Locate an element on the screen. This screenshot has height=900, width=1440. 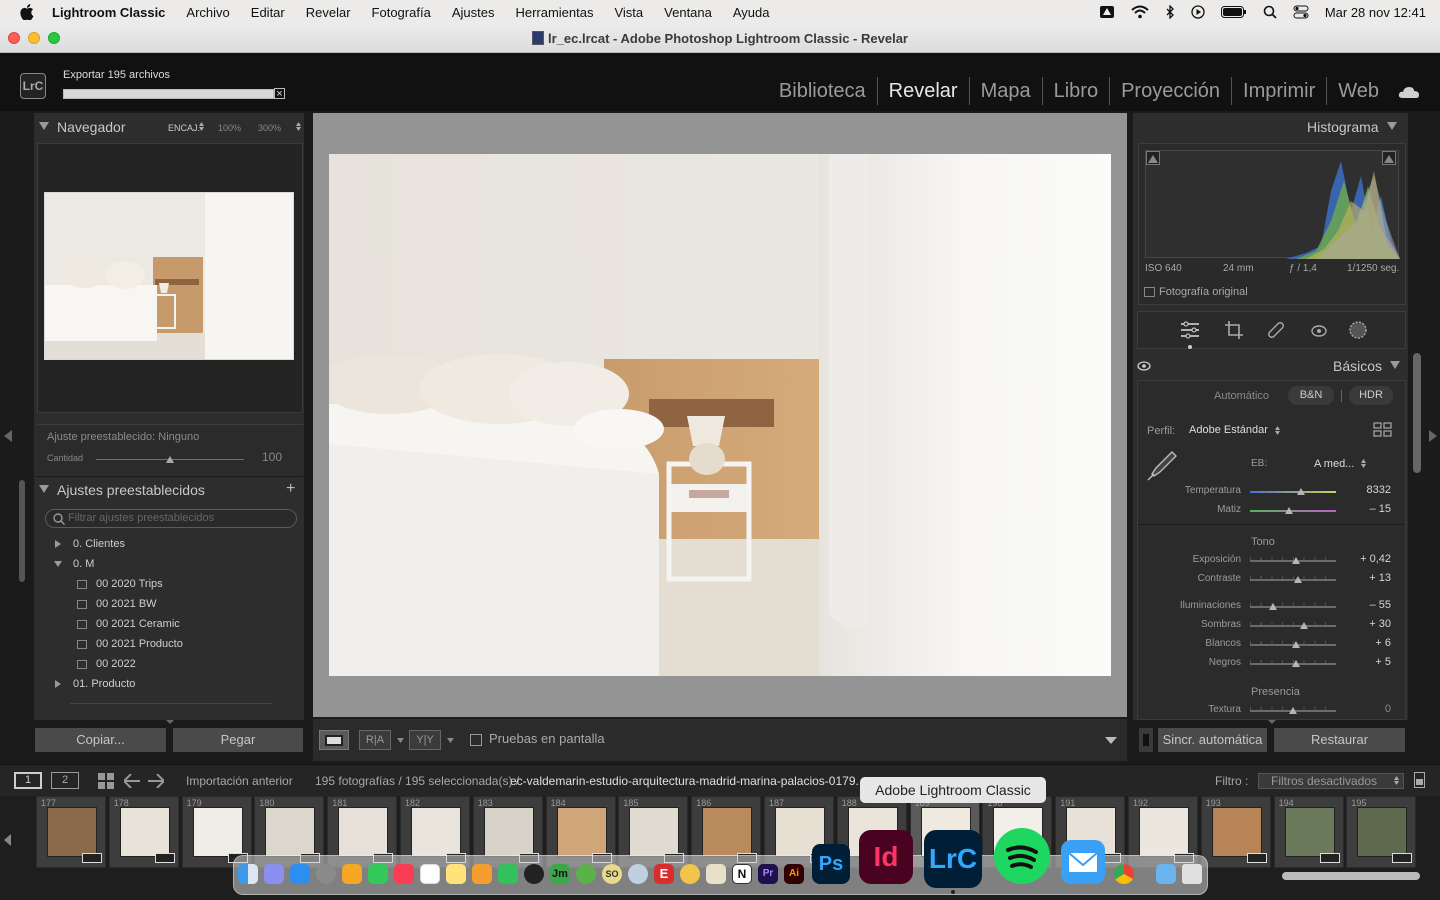
right-panel-toggle-icon is located at coordinates (1433, 436).